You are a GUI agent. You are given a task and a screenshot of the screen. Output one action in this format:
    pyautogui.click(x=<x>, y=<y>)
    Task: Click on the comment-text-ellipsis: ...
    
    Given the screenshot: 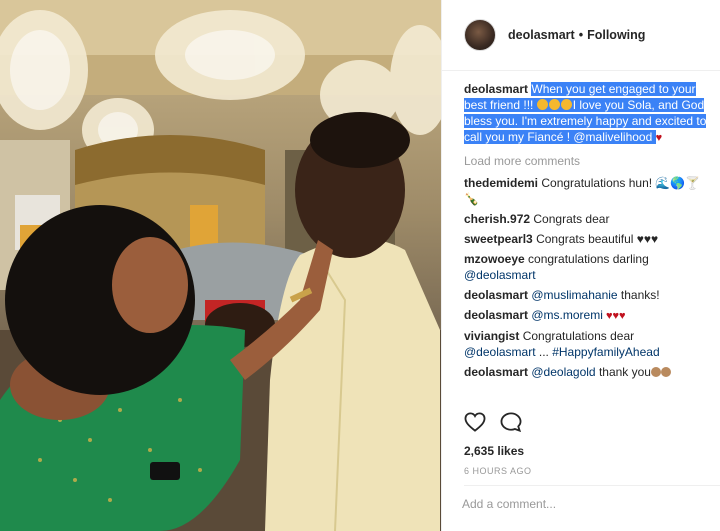 What is the action you would take?
    pyautogui.click(x=544, y=352)
    